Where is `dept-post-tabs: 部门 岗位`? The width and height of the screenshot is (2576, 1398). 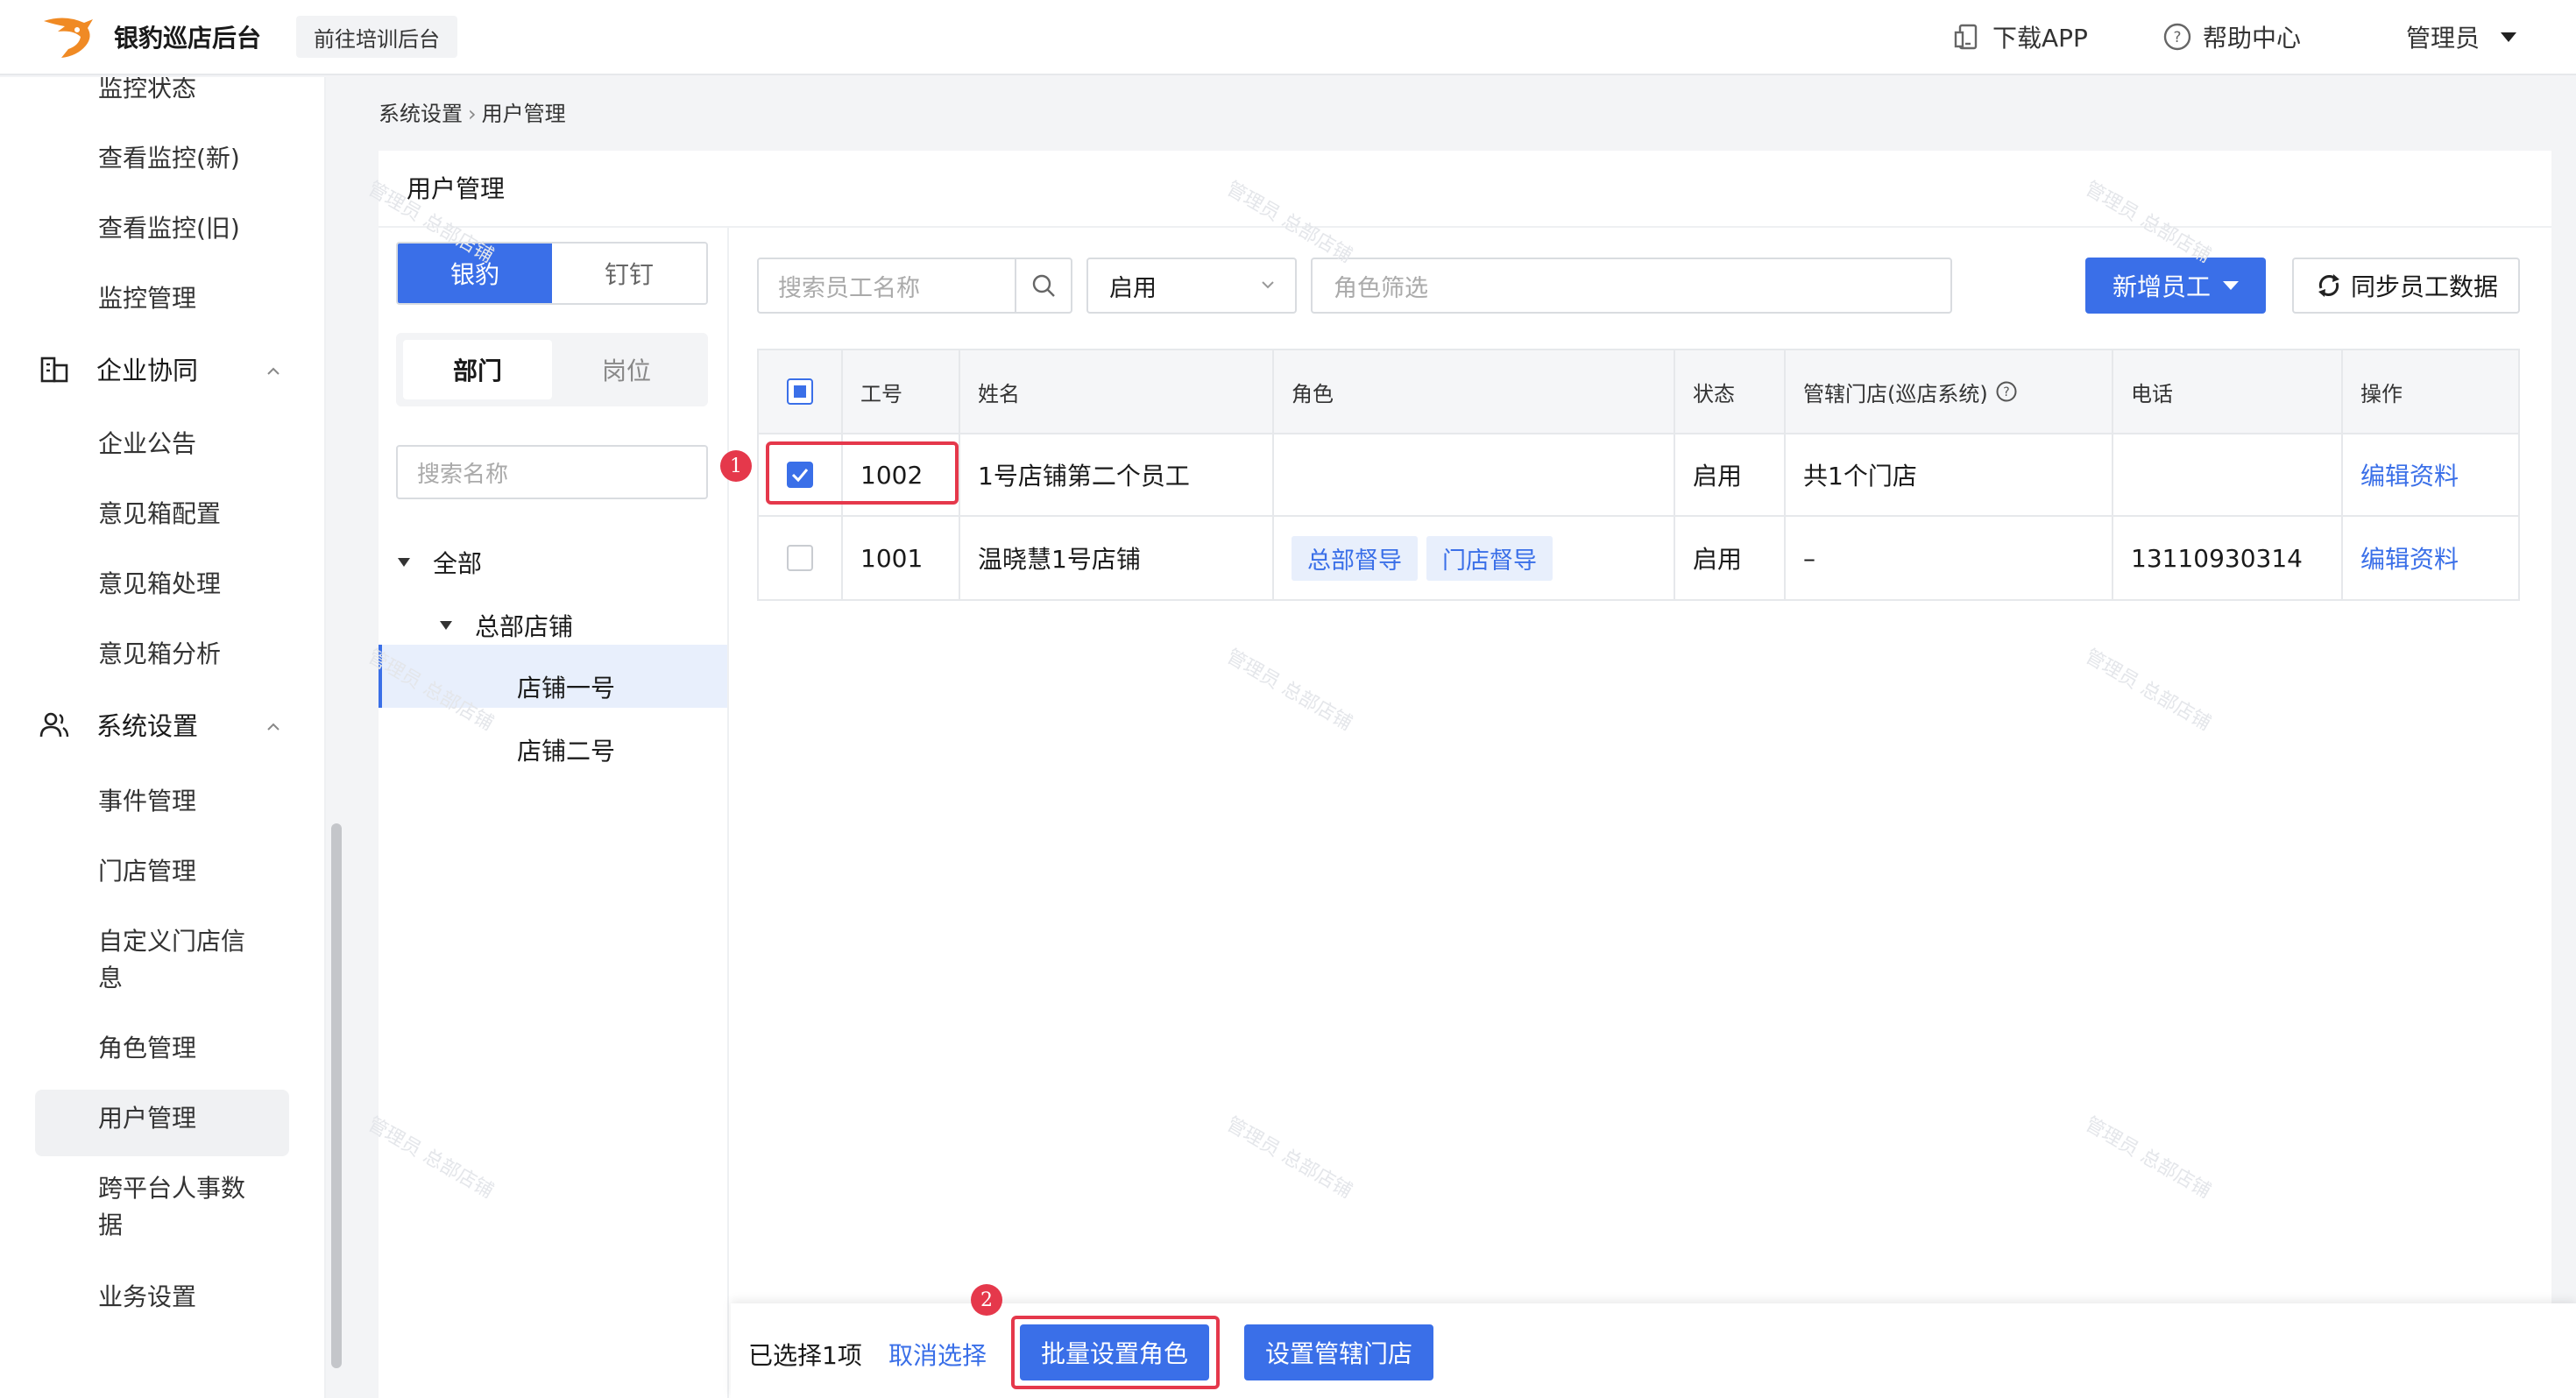 dept-post-tabs: 部门 岗位 is located at coordinates (552, 369).